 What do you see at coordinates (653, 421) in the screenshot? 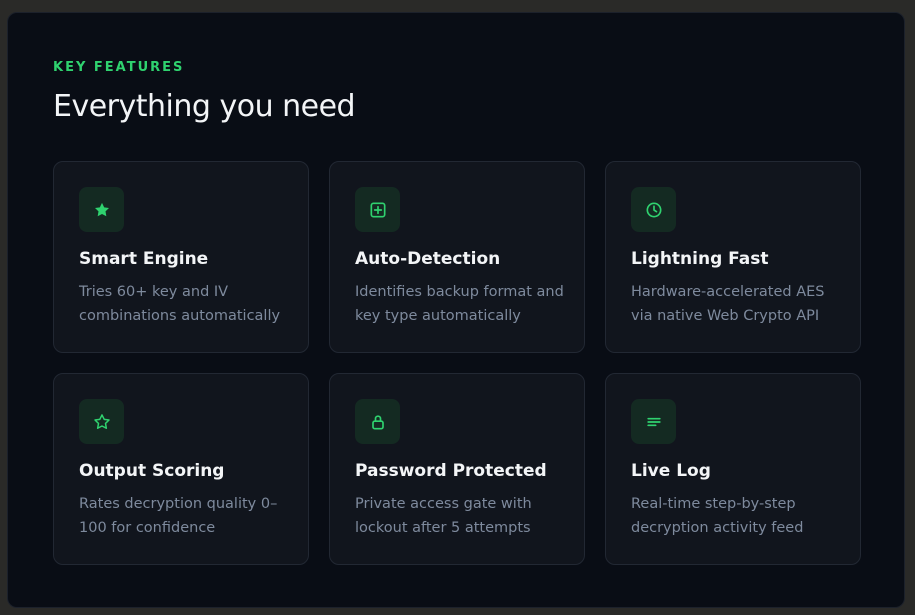
I see `list-lines-icon` at bounding box center [653, 421].